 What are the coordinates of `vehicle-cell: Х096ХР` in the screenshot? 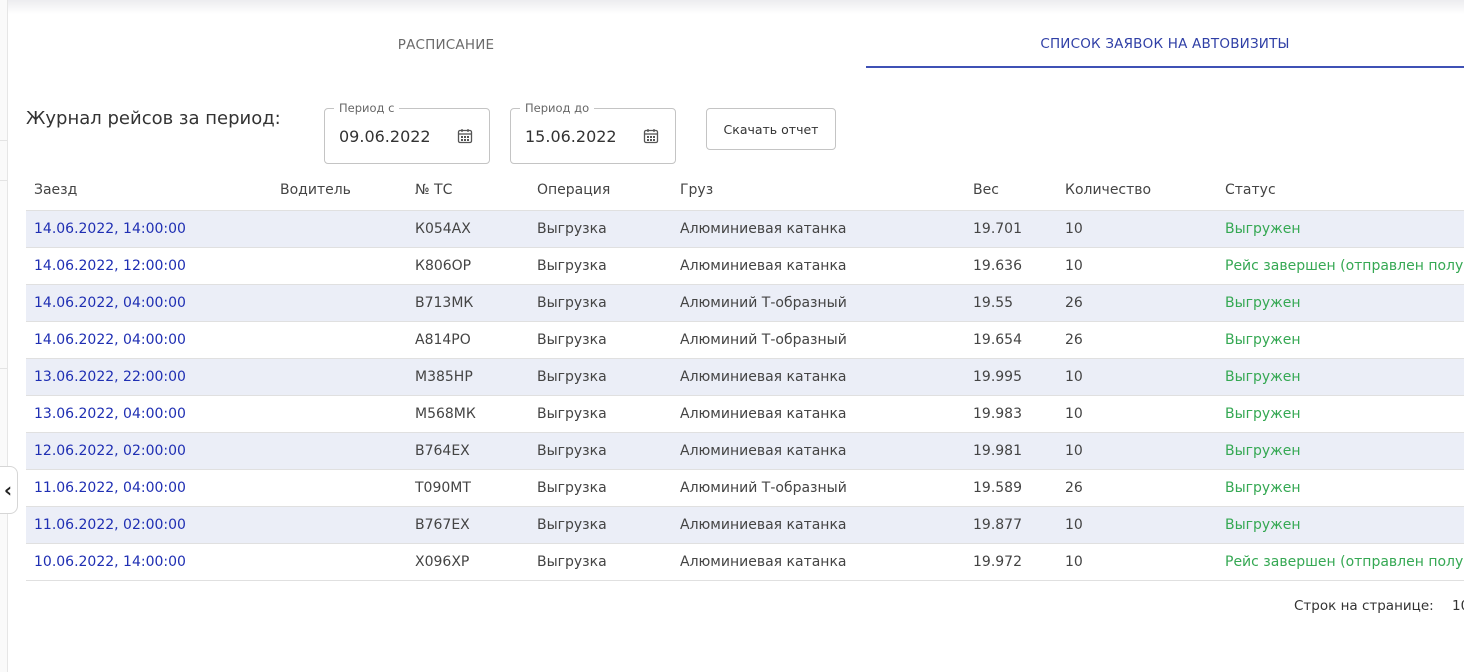 It's located at (442, 562).